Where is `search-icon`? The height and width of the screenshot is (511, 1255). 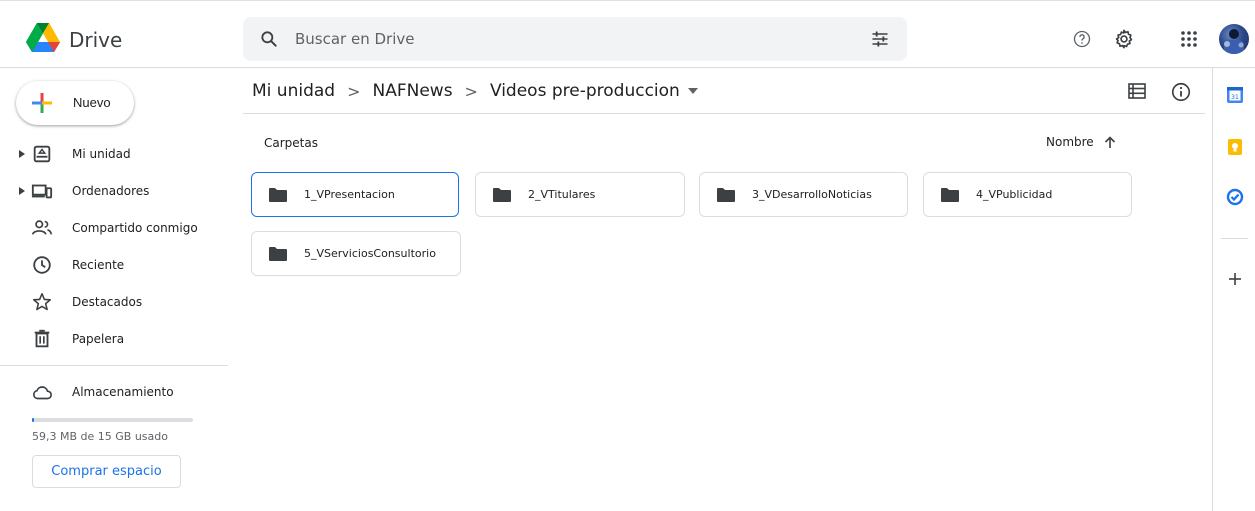
search-icon is located at coordinates (269, 39).